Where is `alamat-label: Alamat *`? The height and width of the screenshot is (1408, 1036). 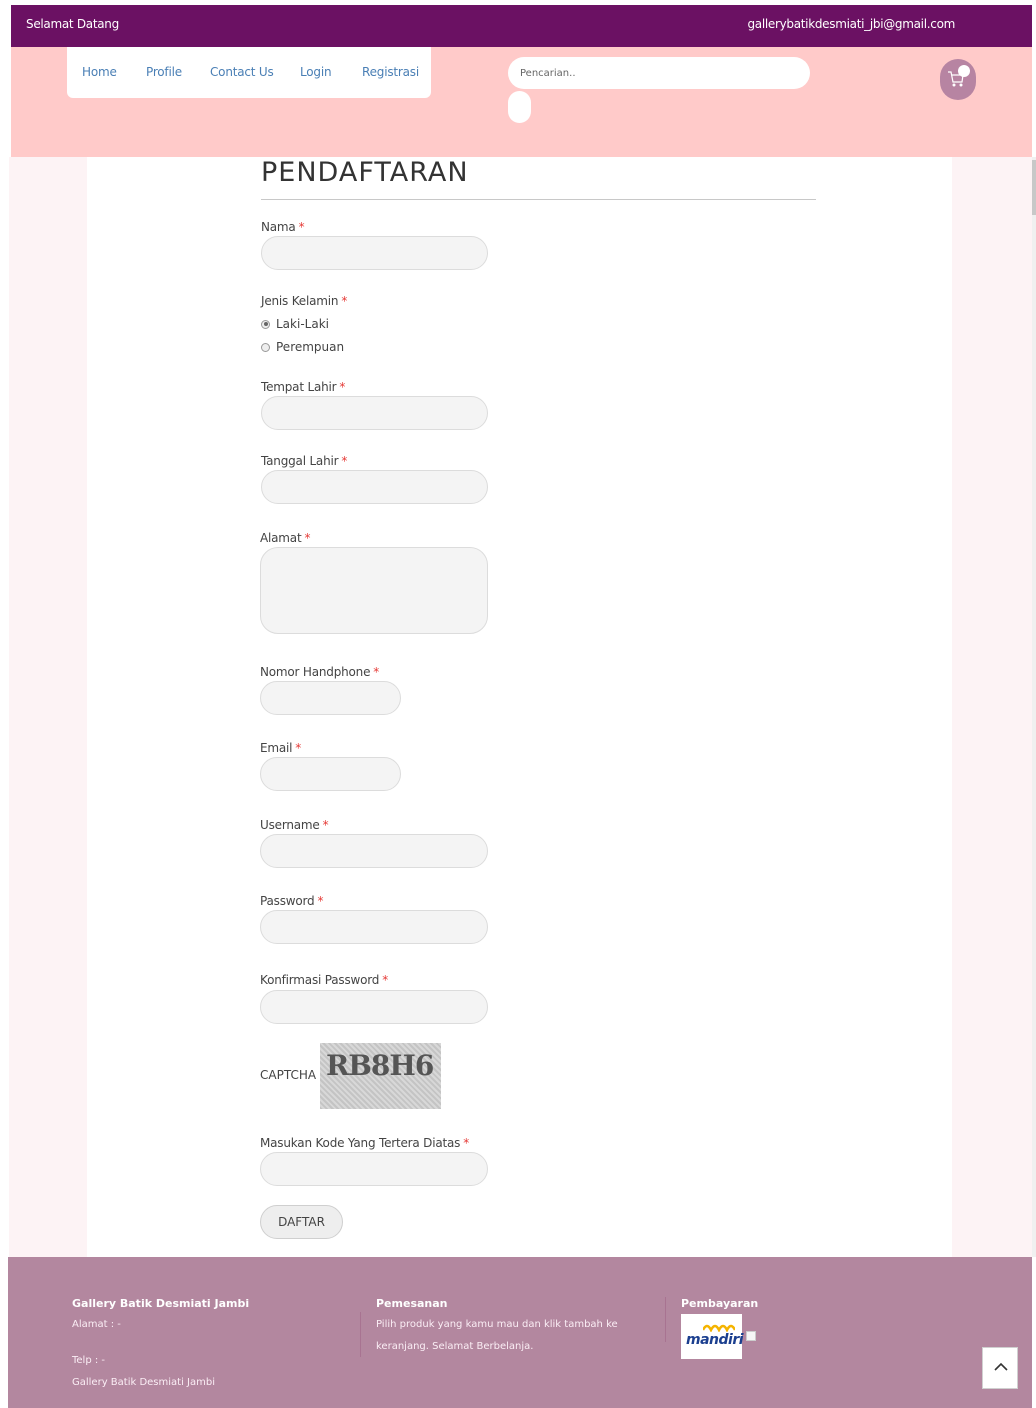 alamat-label: Alamat * is located at coordinates (285, 538).